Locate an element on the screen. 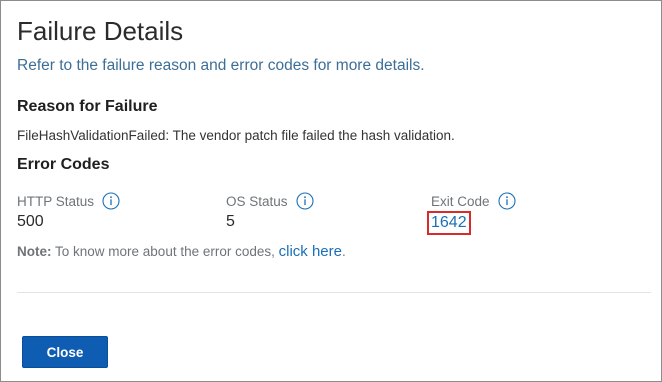 The image size is (662, 382). http-status-group: HTTP Status 500 is located at coordinates (68, 212).